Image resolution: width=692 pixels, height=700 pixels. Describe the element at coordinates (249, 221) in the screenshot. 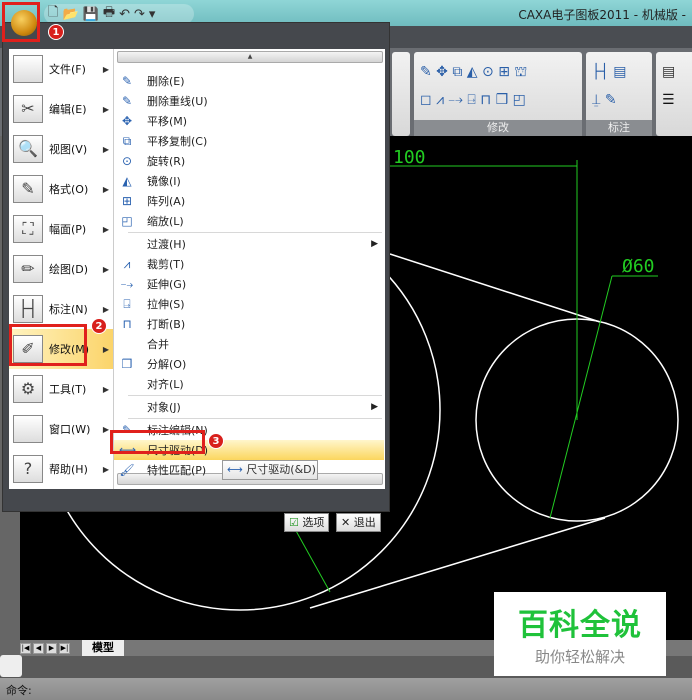

I see `submenu-item: ◰ 缩放(L)` at that location.